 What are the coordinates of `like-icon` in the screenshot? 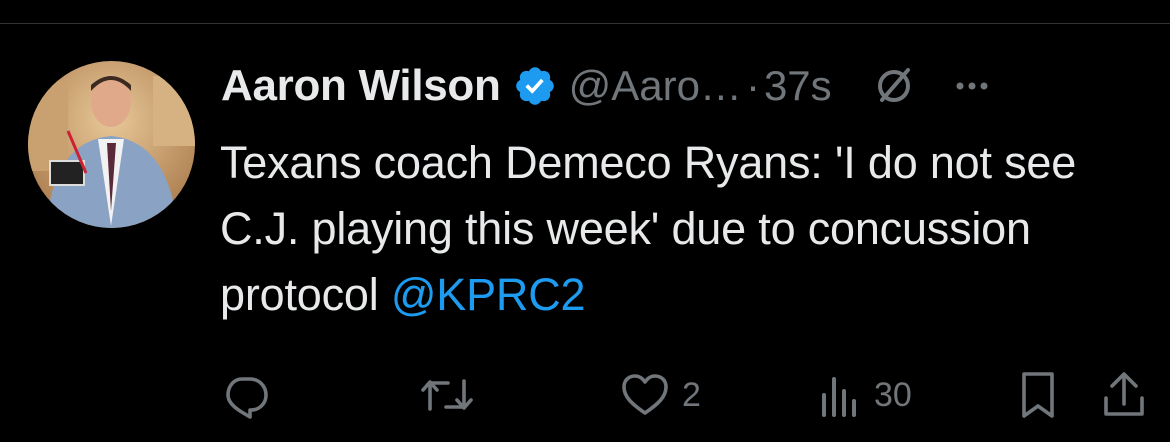 It's located at (645, 394).